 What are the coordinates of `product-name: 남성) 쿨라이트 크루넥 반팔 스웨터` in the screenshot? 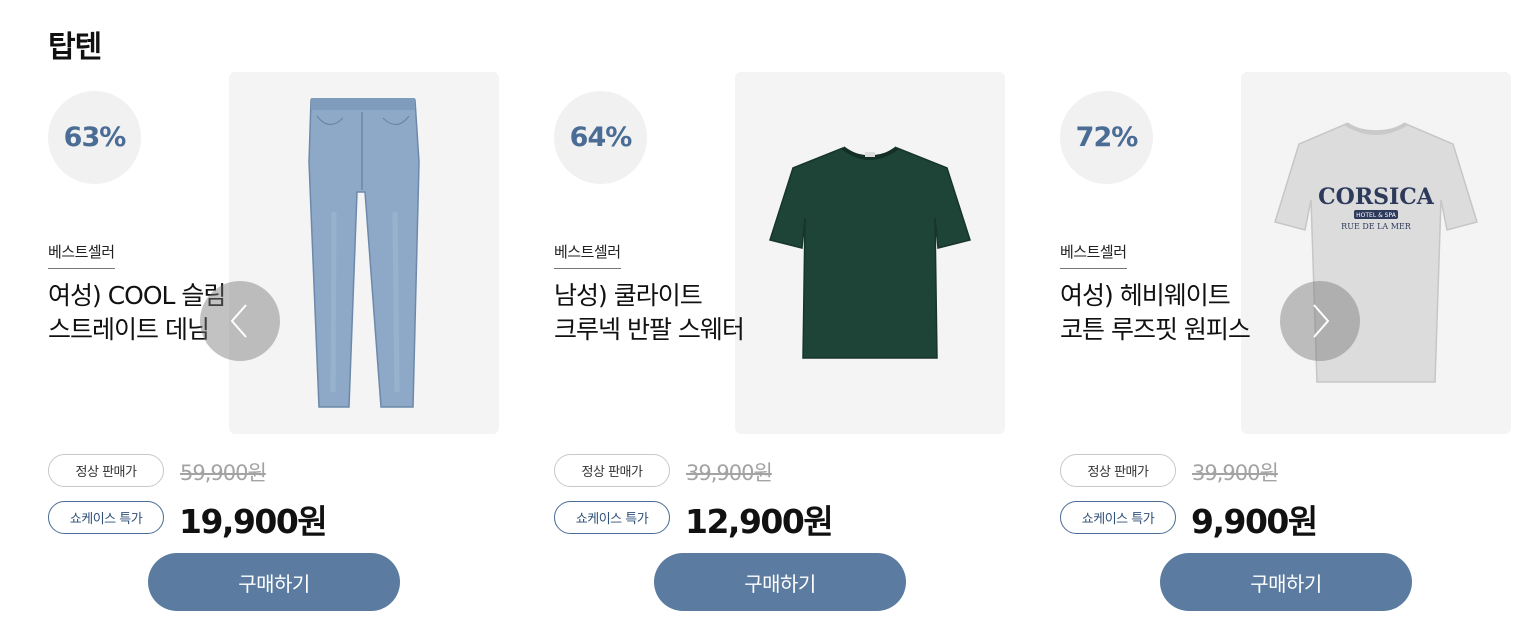 It's located at (704, 313).